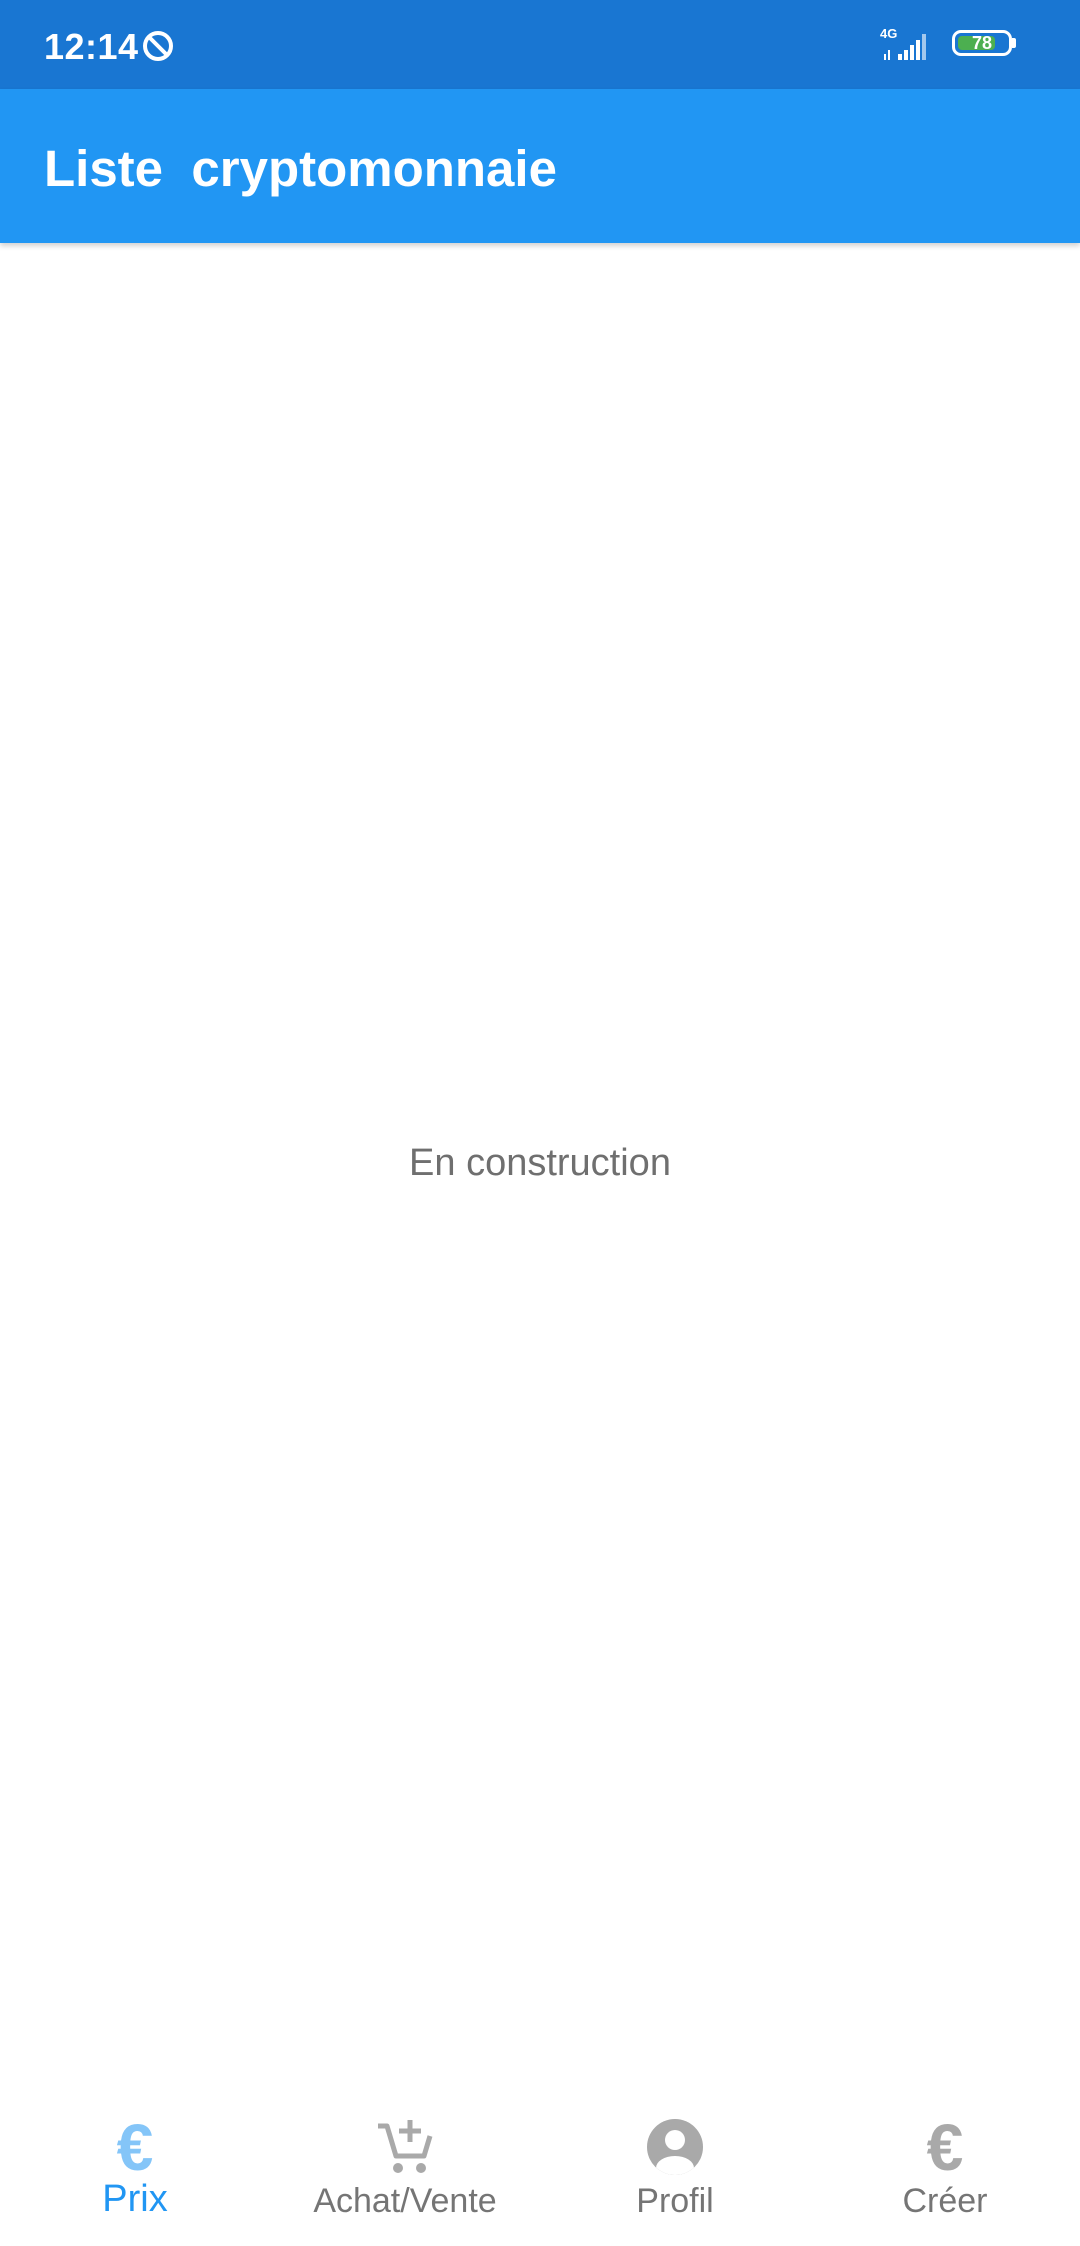 Image resolution: width=1080 pixels, height=2246 pixels. I want to click on tab-profil: Profil, so click(675, 2168).